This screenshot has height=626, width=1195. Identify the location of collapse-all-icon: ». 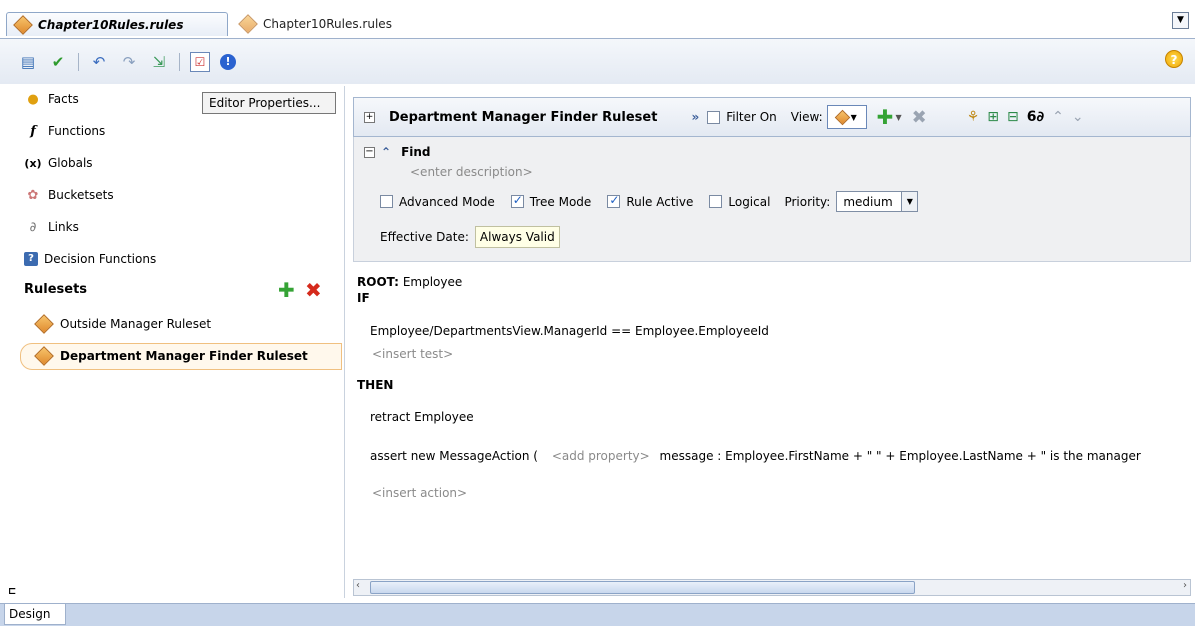
(695, 117).